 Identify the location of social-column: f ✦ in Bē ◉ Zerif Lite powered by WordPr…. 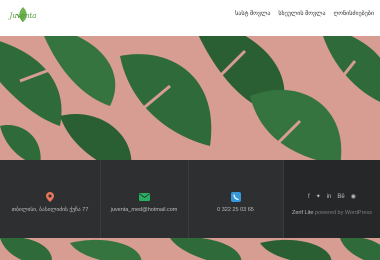
(332, 199).